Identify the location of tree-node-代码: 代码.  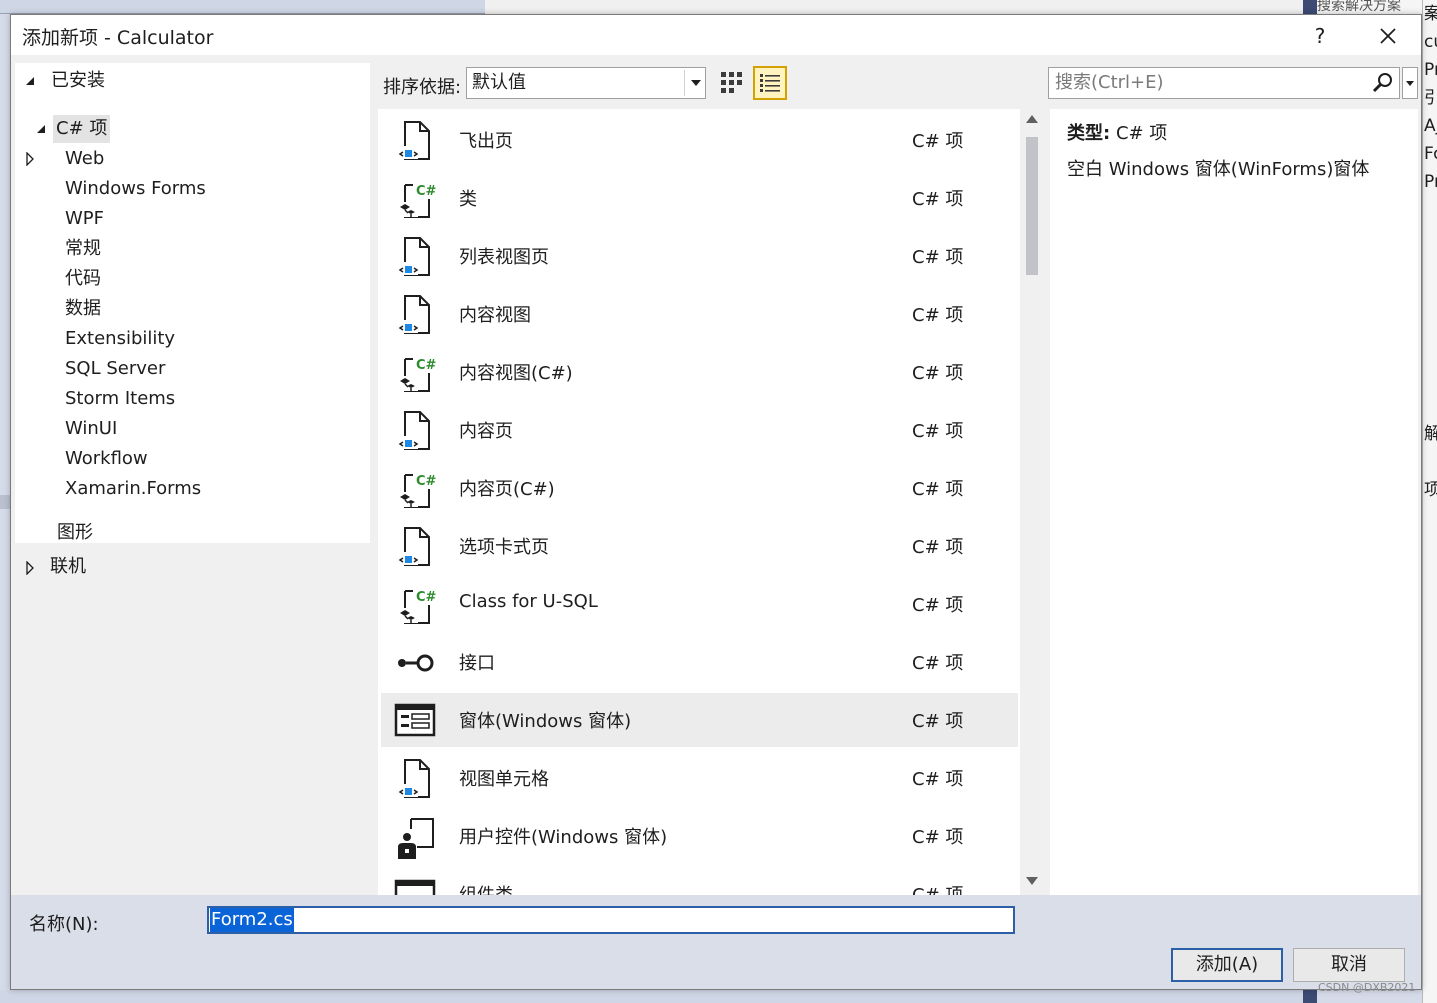
(83, 279).